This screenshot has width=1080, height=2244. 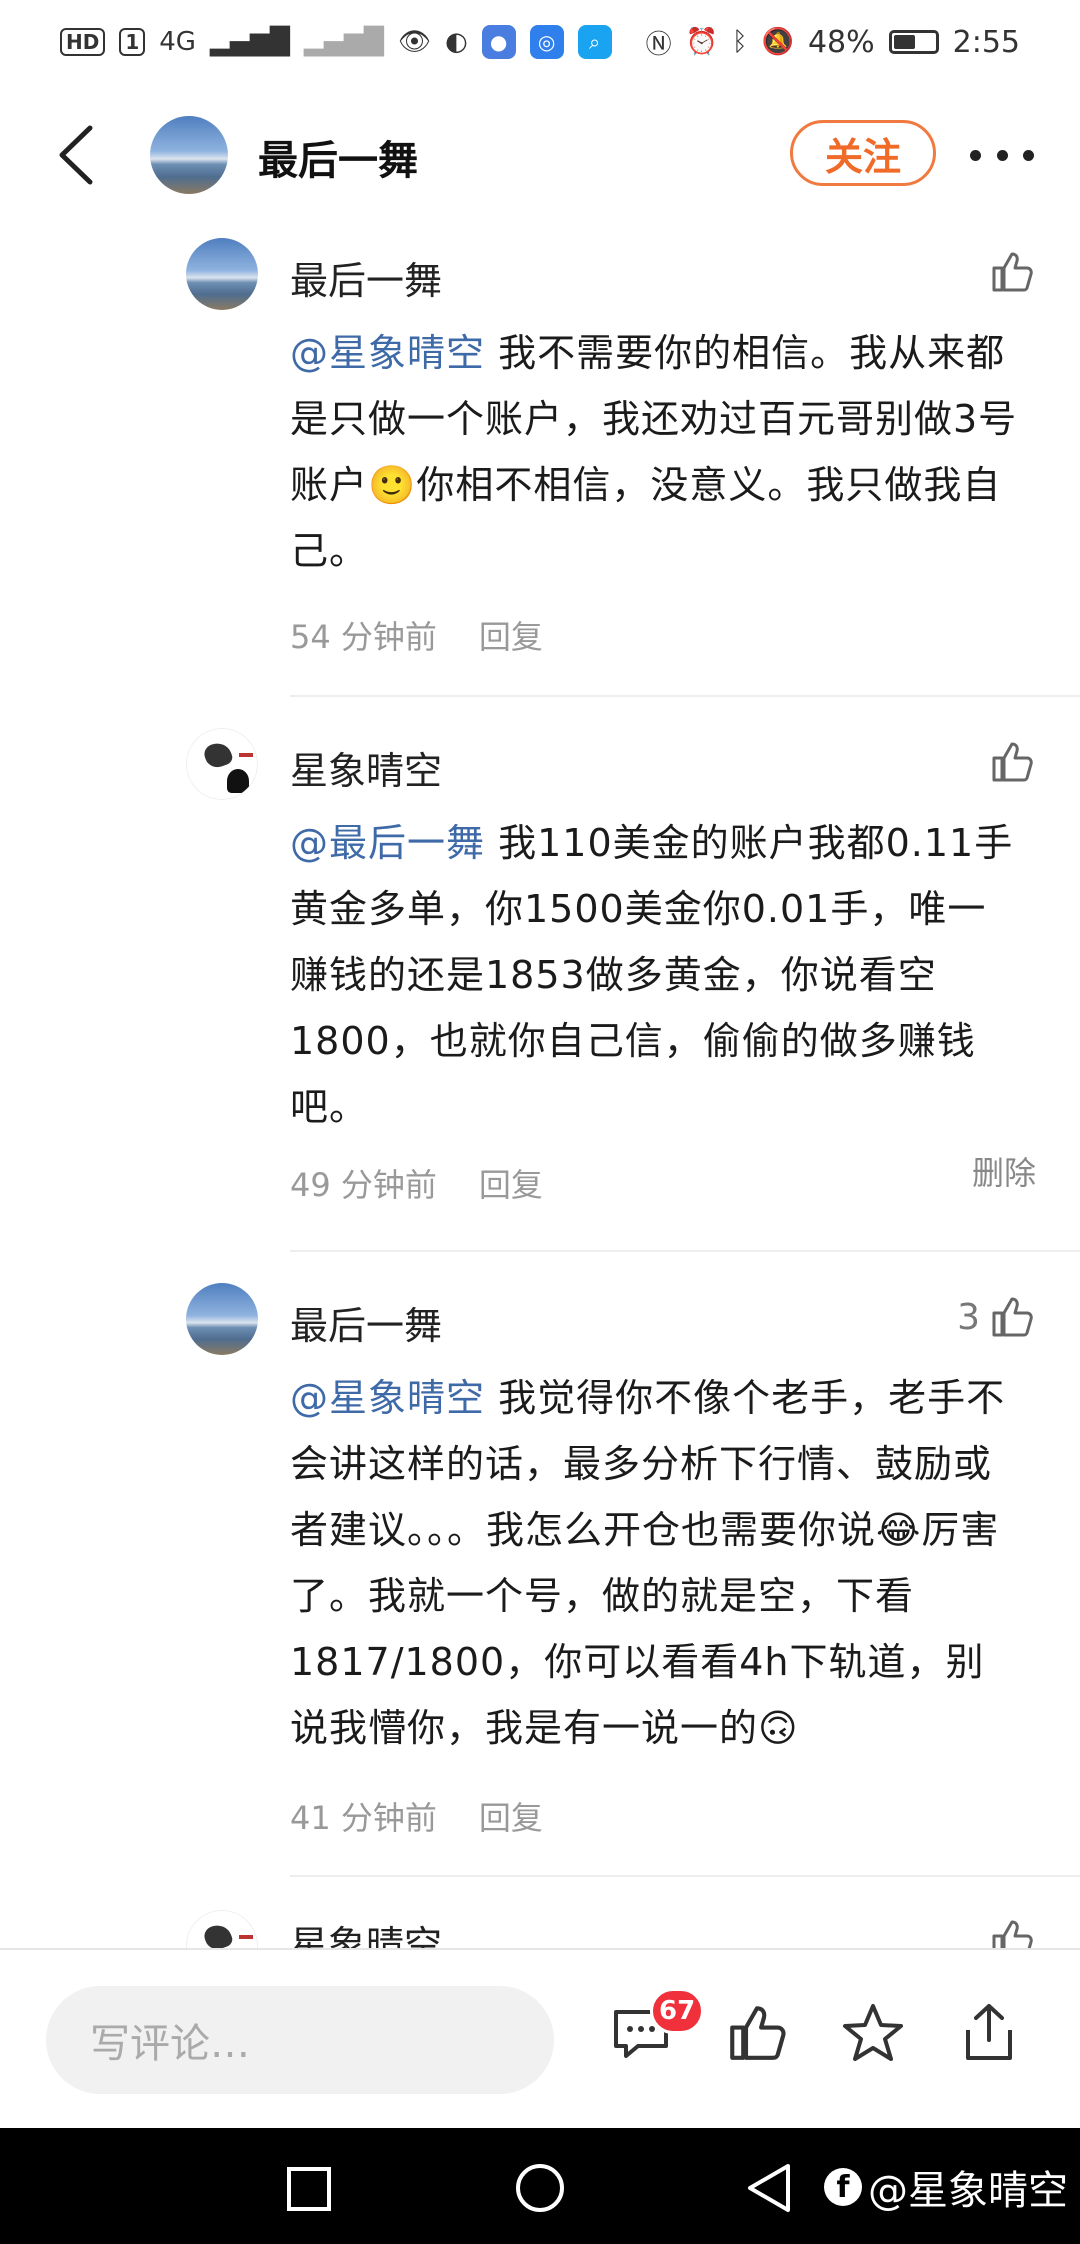 I want to click on follow-button: 关注, so click(x=863, y=153).